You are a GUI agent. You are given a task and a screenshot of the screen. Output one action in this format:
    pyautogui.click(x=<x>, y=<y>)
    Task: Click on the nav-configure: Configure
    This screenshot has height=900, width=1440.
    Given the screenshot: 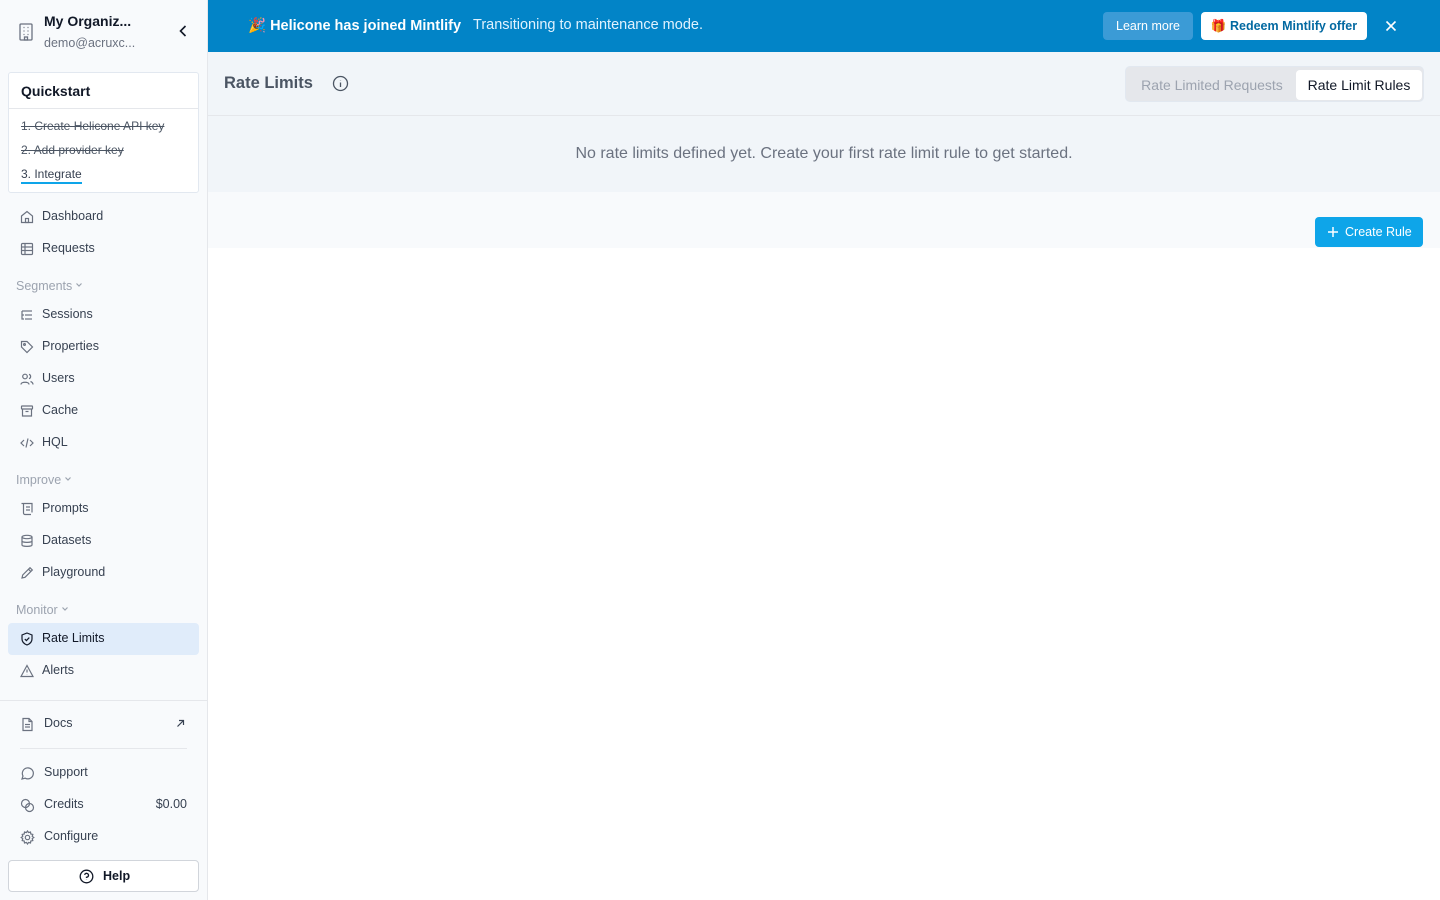 What is the action you would take?
    pyautogui.click(x=103, y=837)
    